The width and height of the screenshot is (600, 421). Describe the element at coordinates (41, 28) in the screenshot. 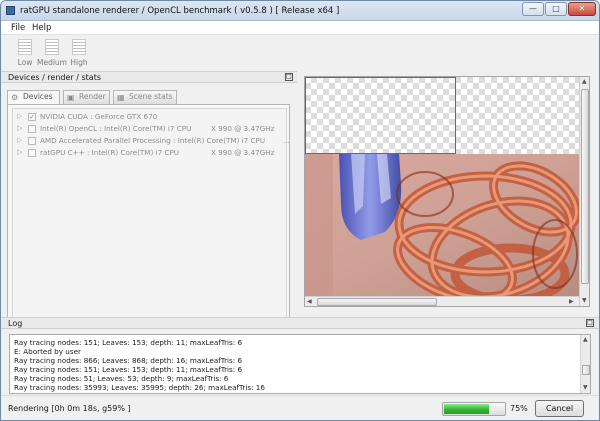

I see `menu-help: Help` at that location.